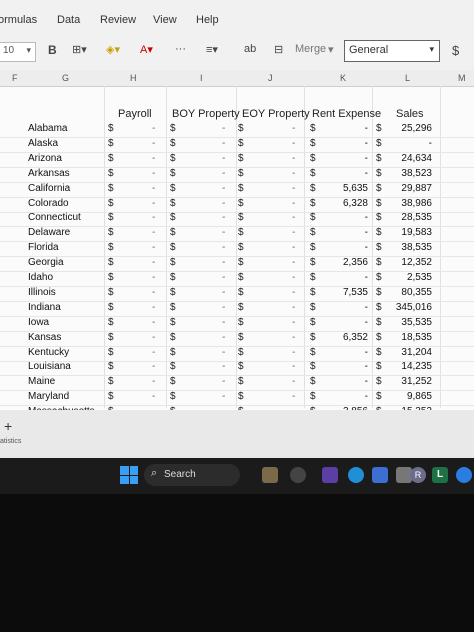  What do you see at coordinates (410, 114) in the screenshot?
I see `header-sales: Sales` at bounding box center [410, 114].